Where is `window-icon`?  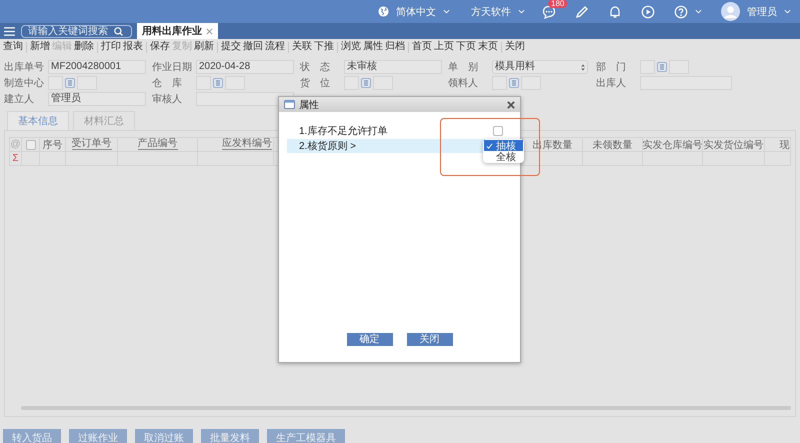 window-icon is located at coordinates (289, 104).